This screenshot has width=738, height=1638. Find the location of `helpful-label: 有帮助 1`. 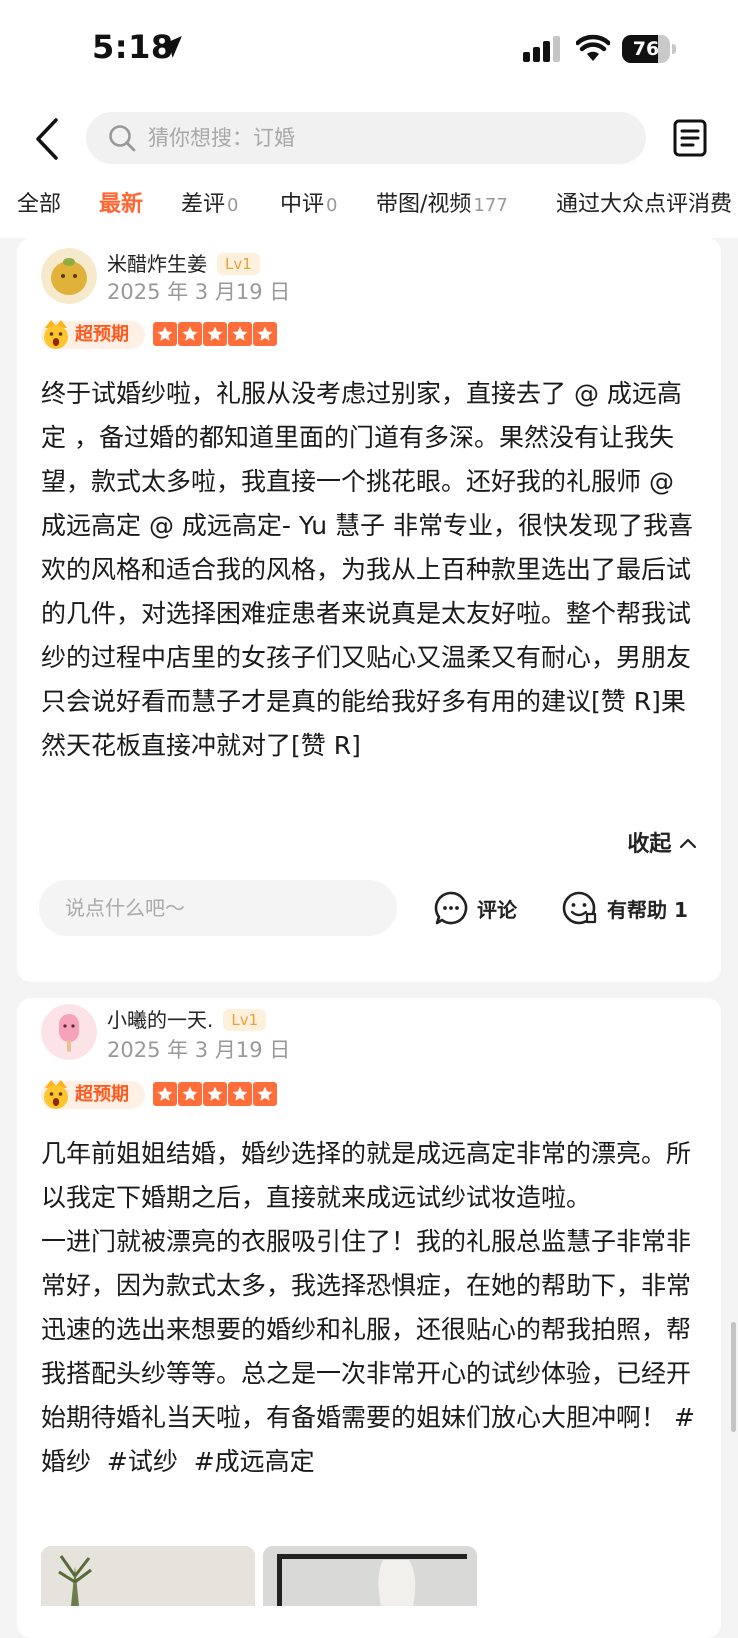

helpful-label: 有帮助 1 is located at coordinates (647, 909).